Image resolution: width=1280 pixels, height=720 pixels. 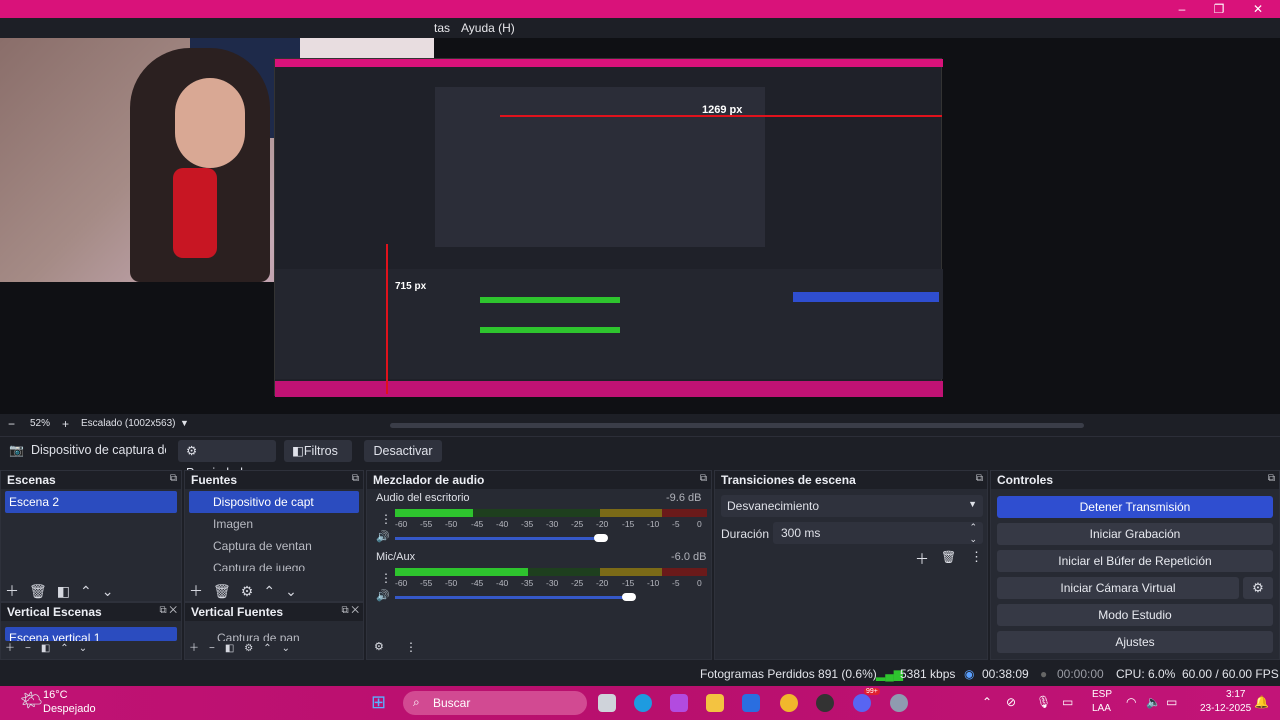 I want to click on source-item: Captura de ventan, so click(x=274, y=546).